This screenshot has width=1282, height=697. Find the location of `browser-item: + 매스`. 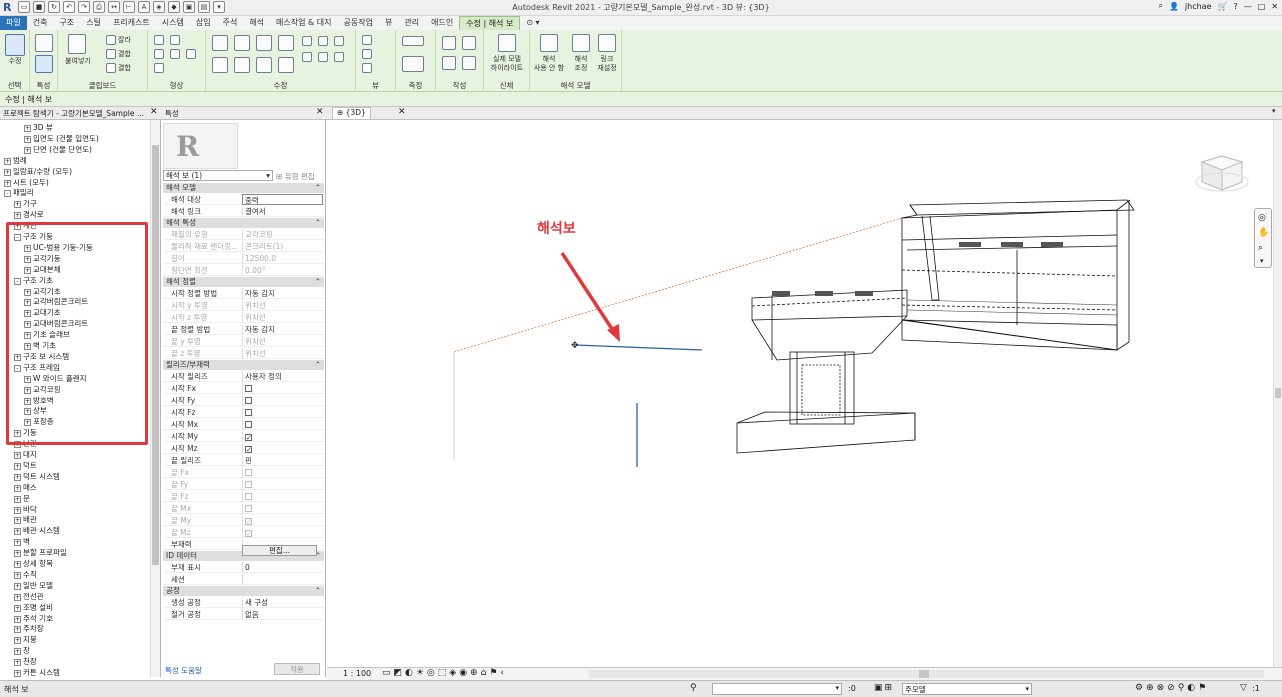

browser-item: + 매스 is located at coordinates (25, 487).